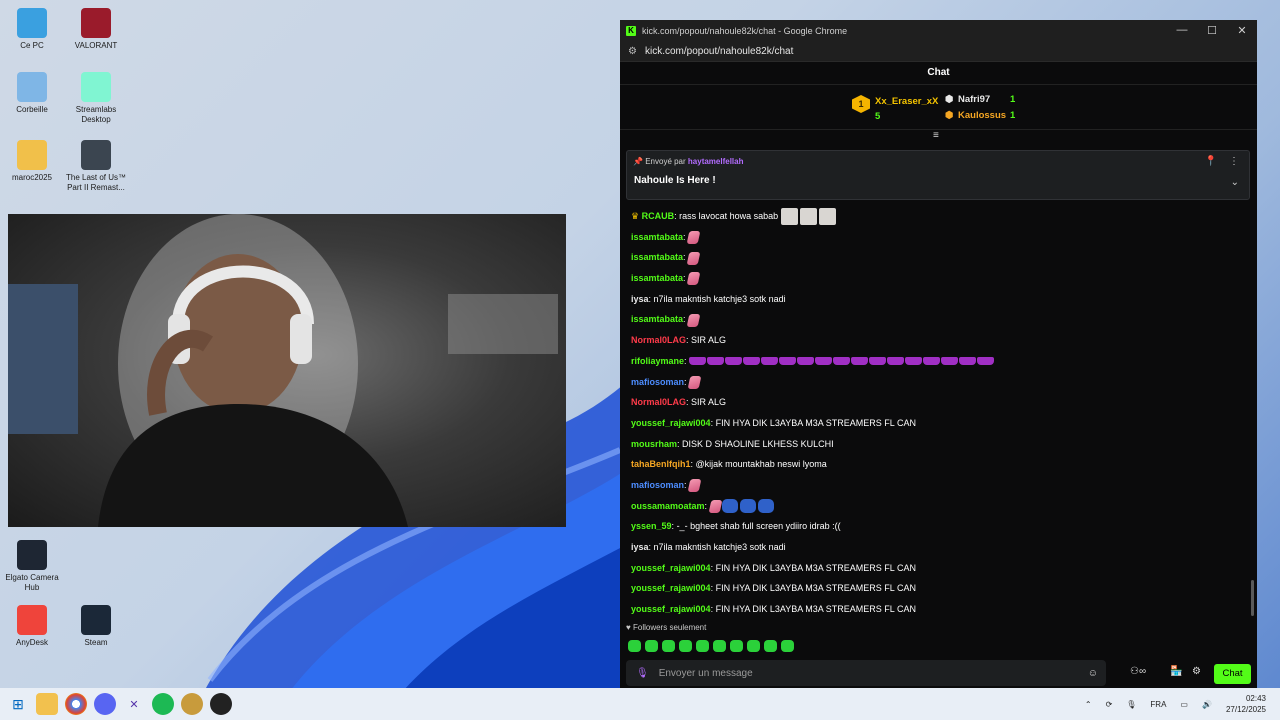 This screenshot has width=1280, height=720. Describe the element at coordinates (1176, 671) in the screenshot. I see `store-icon: 🏪` at that location.